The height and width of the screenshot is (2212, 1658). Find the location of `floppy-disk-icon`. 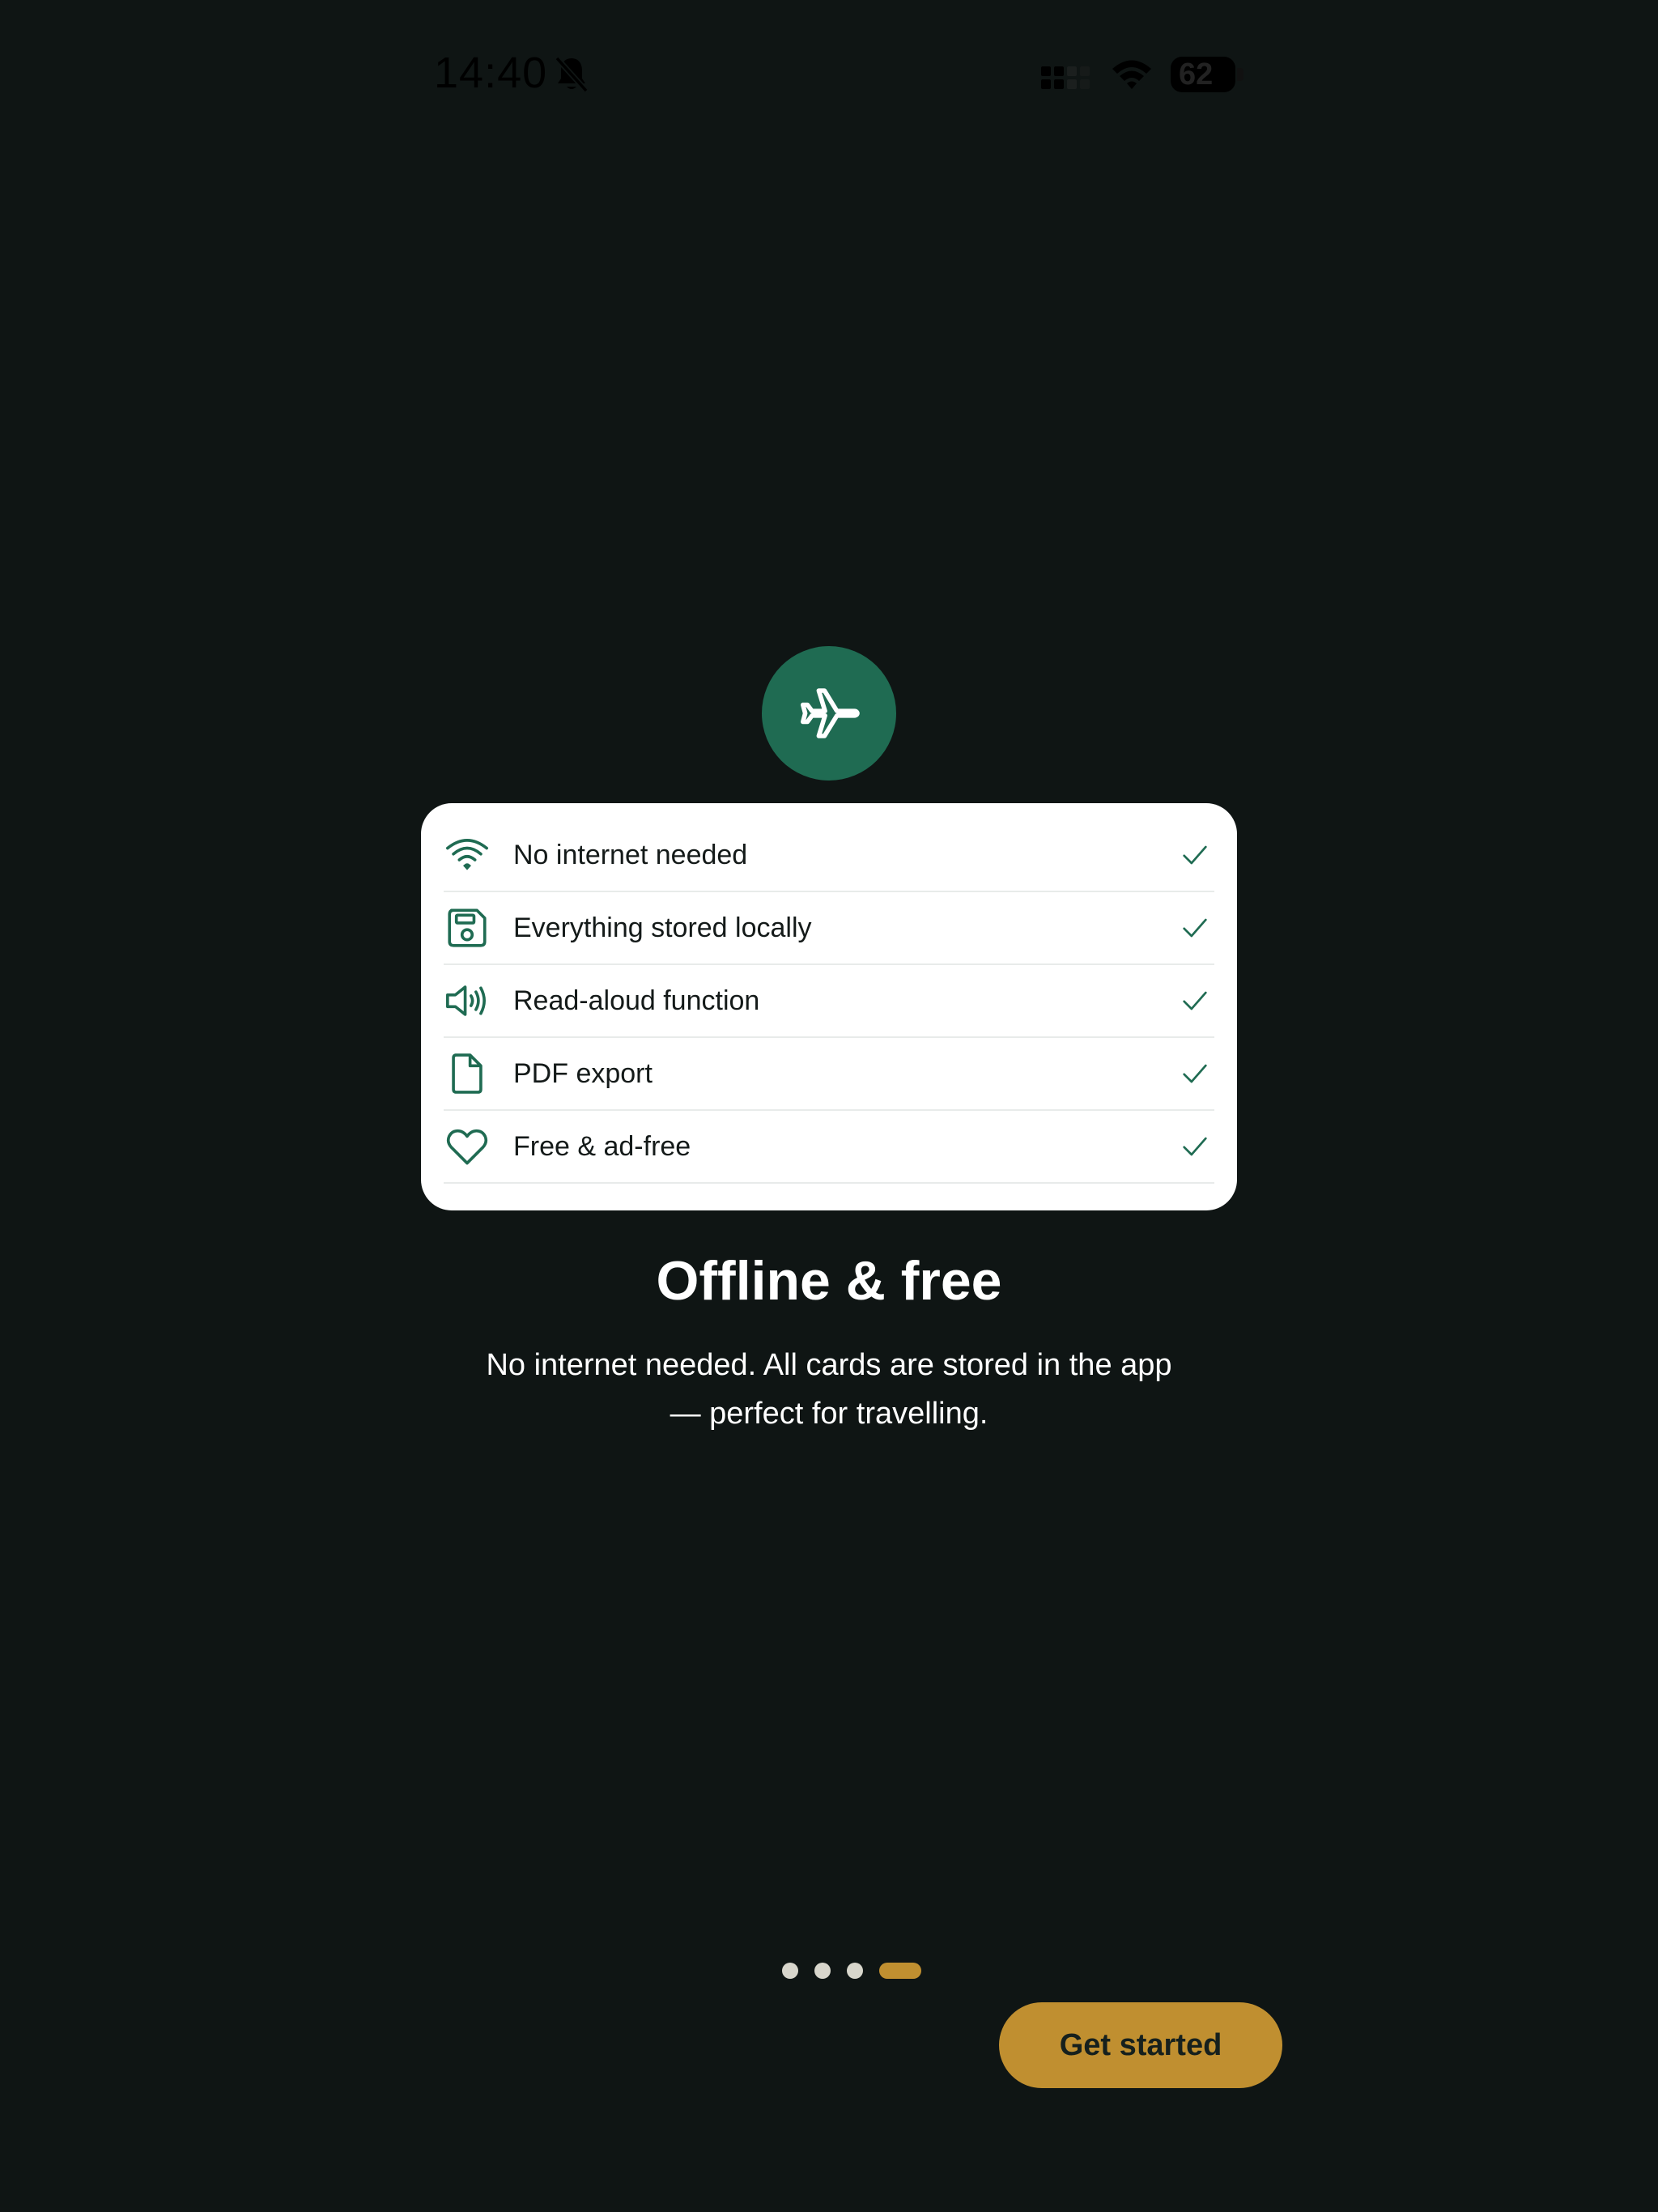

floppy-disk-icon is located at coordinates (467, 927).